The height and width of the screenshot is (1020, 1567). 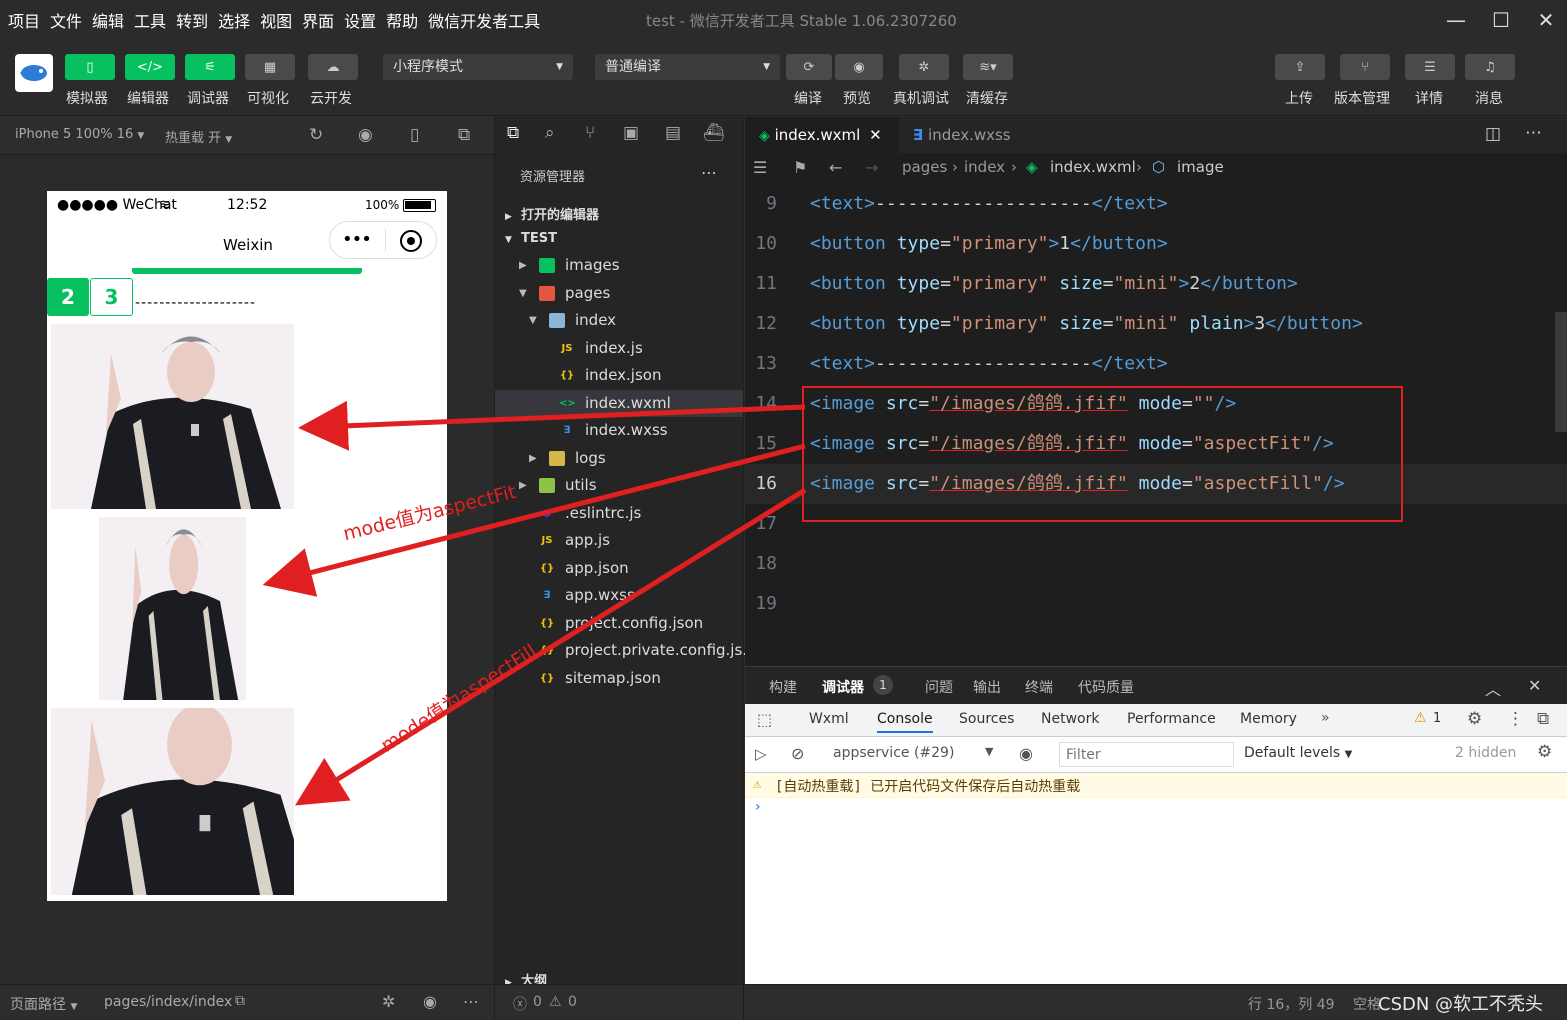 What do you see at coordinates (414, 135) in the screenshot?
I see `device-icon: ▯` at bounding box center [414, 135].